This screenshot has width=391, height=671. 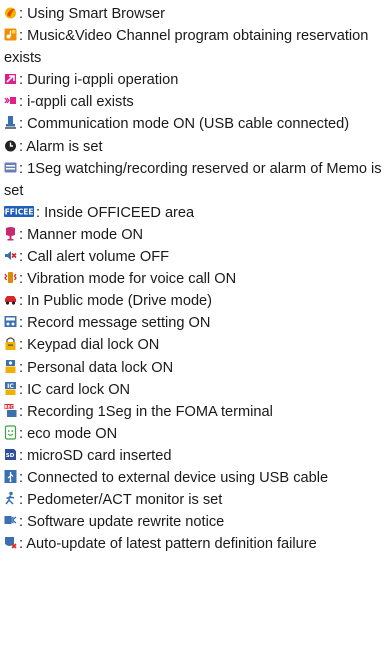 I want to click on public-mode-car-icon, so click(x=10, y=299).